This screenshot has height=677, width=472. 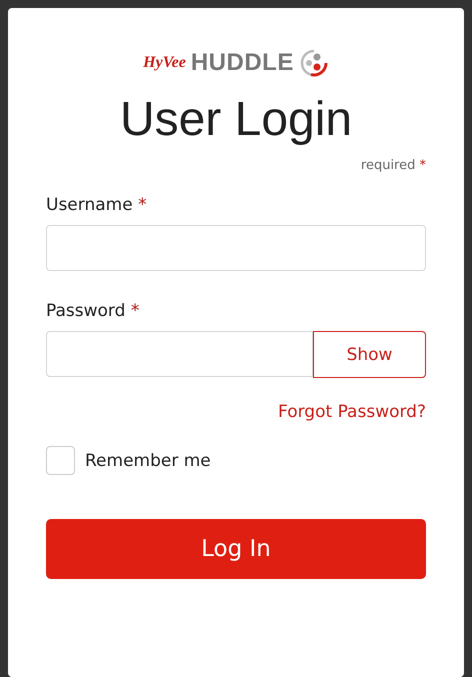 What do you see at coordinates (393, 165) in the screenshot?
I see `required-note: required *` at bounding box center [393, 165].